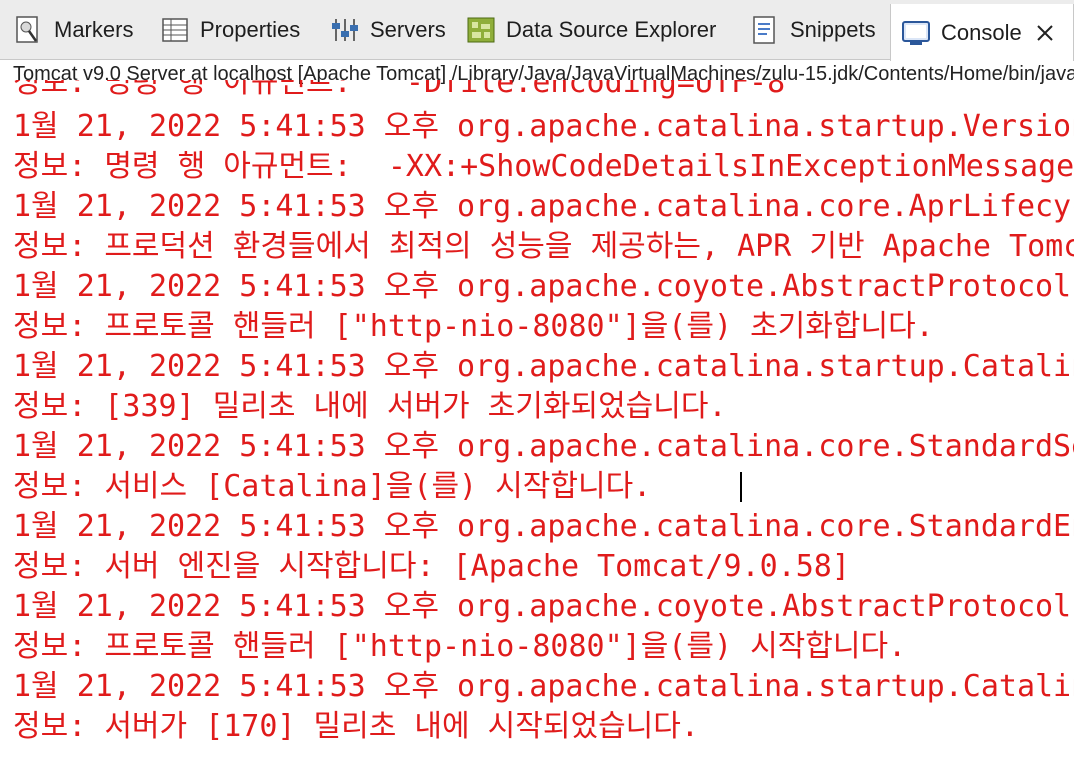  Describe the element at coordinates (764, 30) in the screenshot. I see `snippets-icon` at that location.